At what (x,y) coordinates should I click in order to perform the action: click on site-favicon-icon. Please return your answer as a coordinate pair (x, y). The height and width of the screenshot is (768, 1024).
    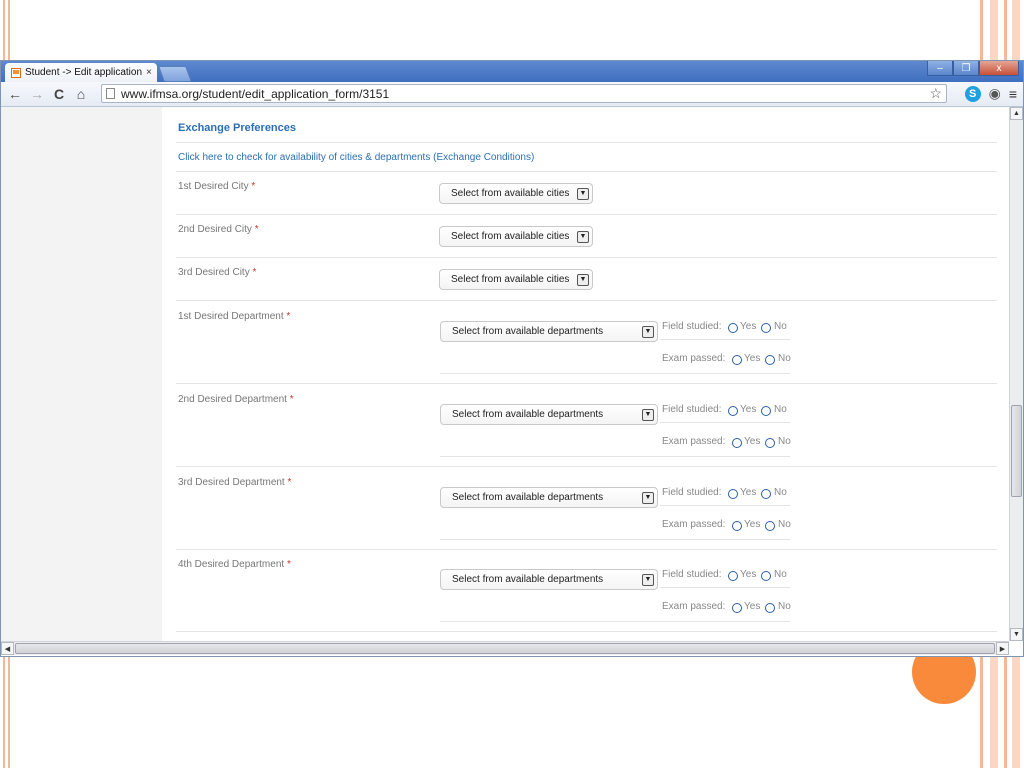
    Looking at the image, I should click on (16, 72).